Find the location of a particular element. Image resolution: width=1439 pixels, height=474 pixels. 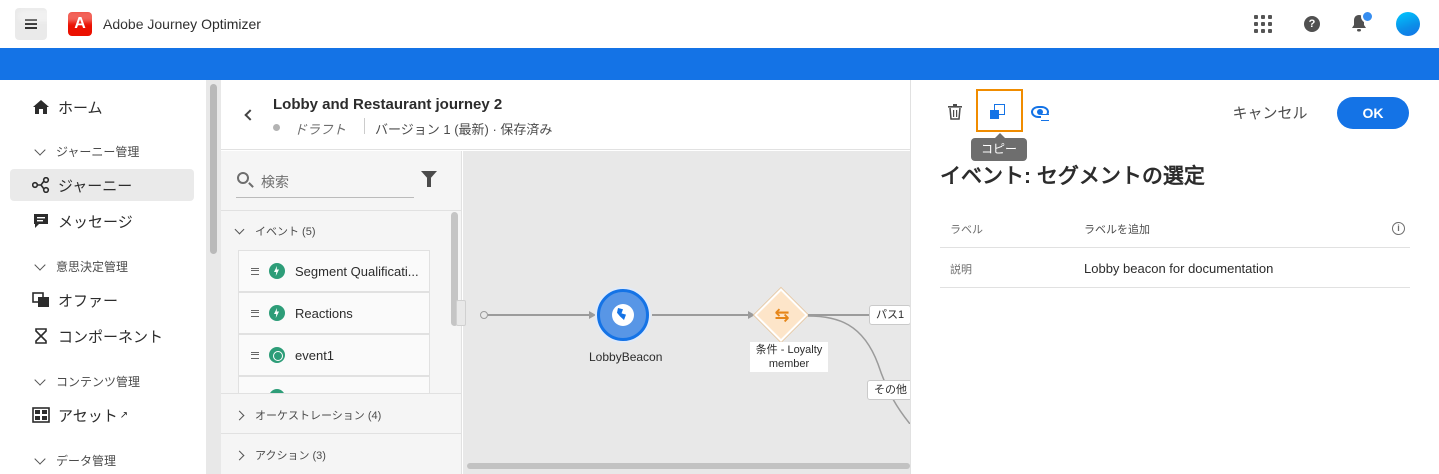

category-events: イベント (5) is located at coordinates (275, 231).